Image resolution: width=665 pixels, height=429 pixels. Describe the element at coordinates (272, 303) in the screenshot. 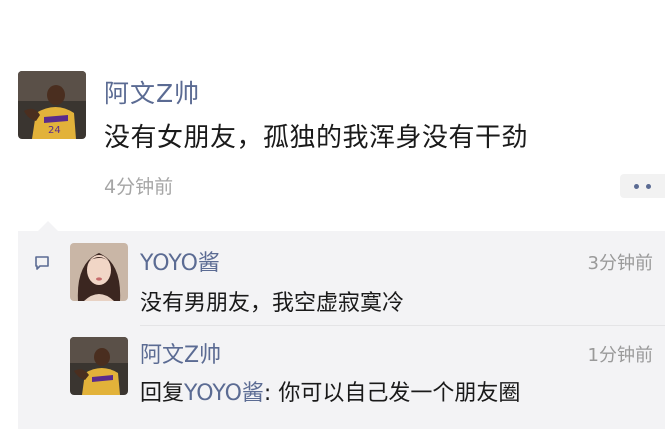

I see `comment-text: 没有男朋友，我空虚寂寞冷` at that location.